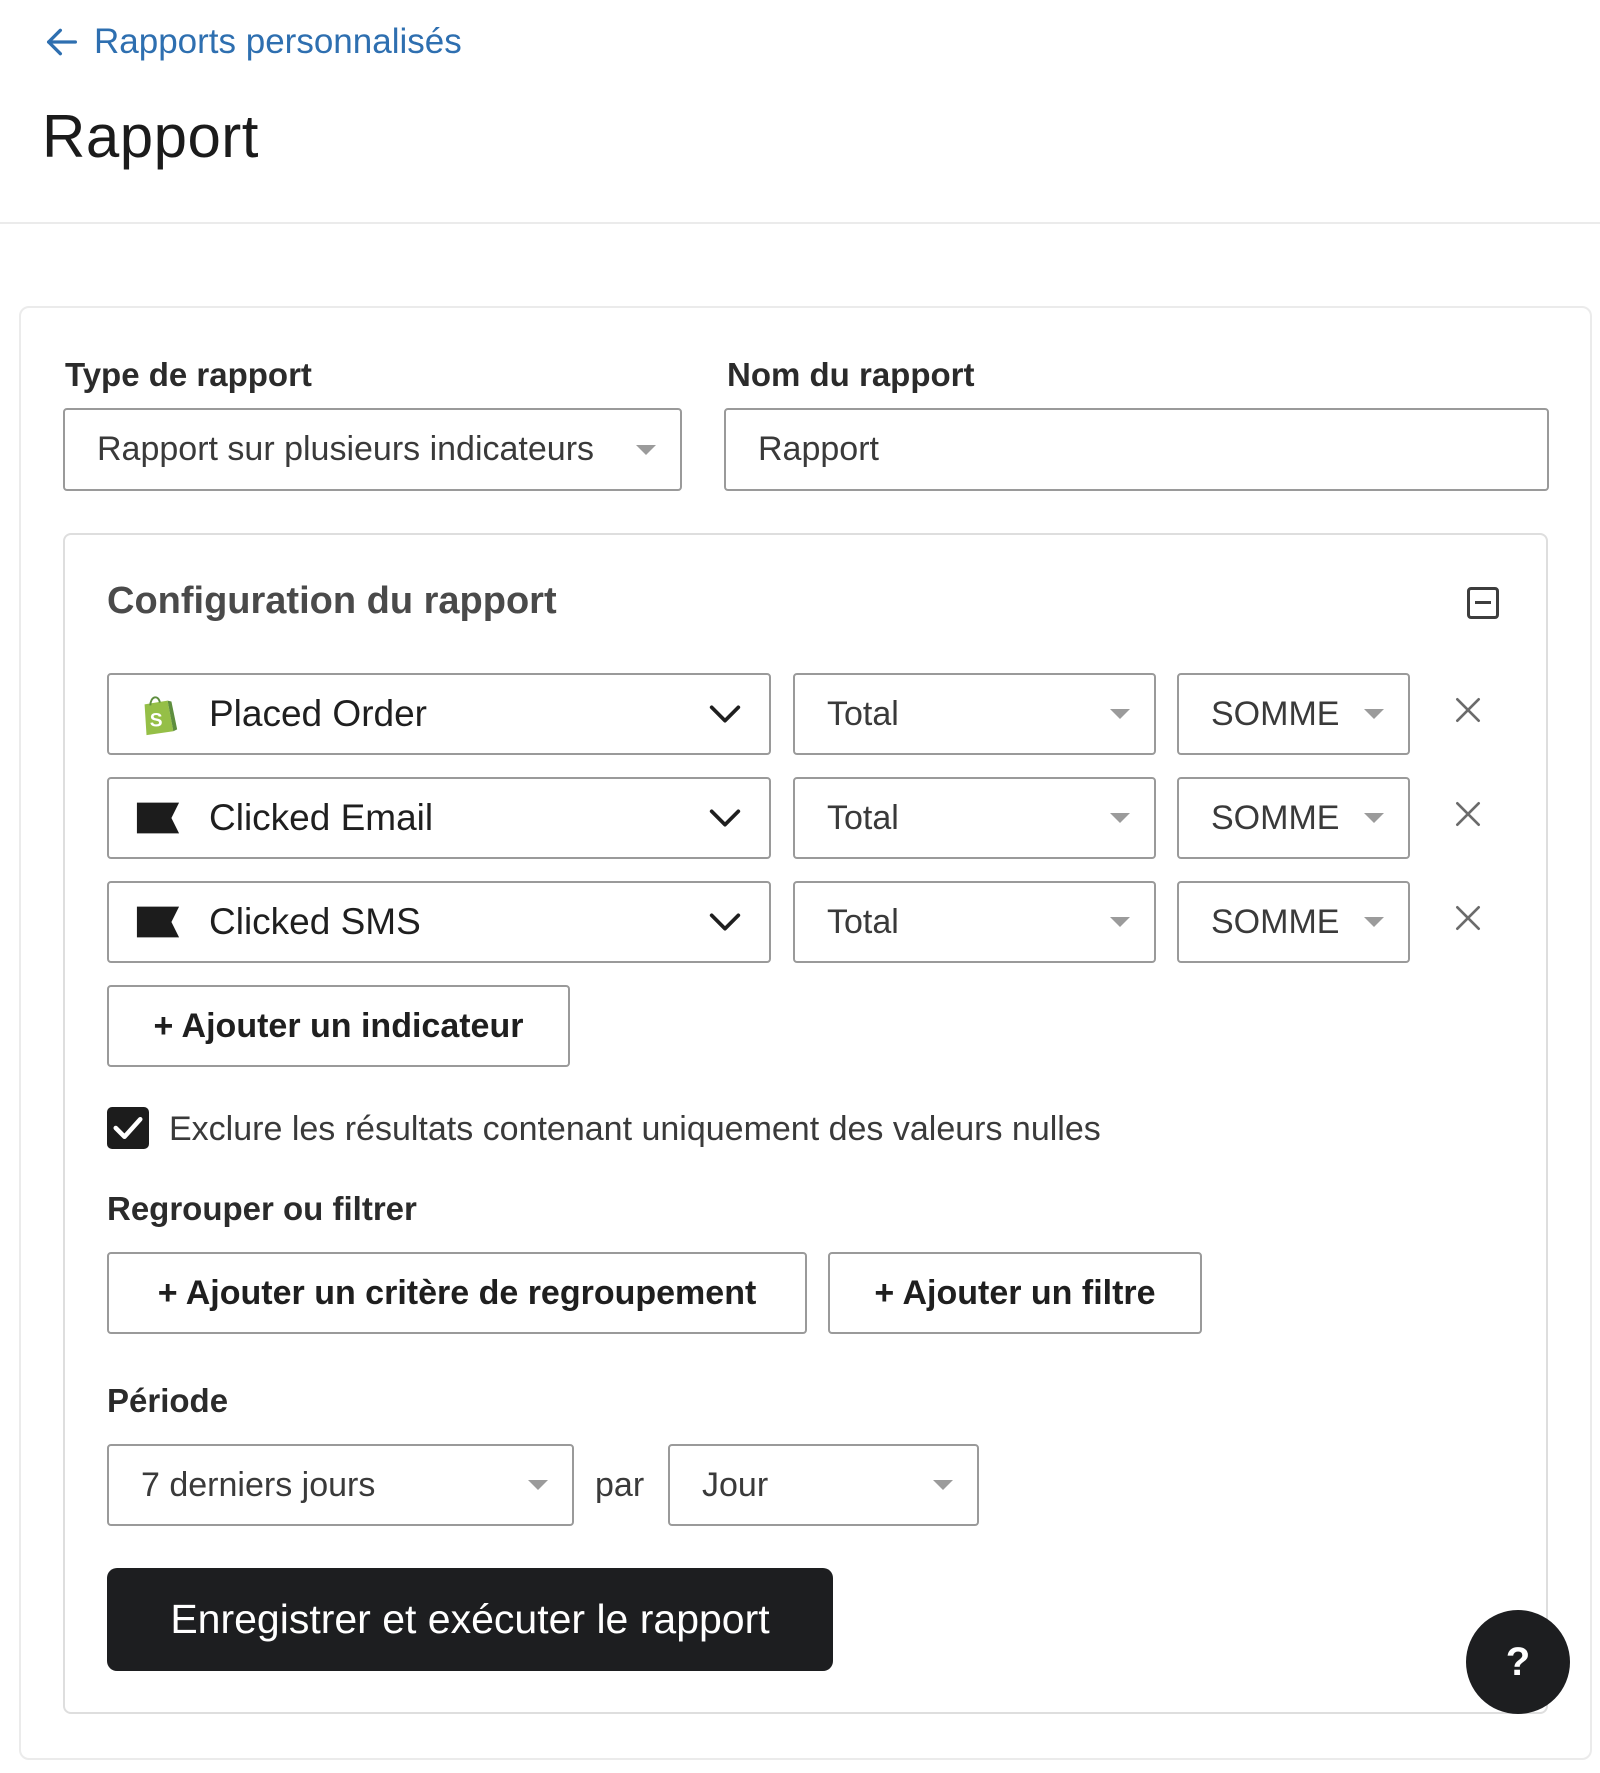  What do you see at coordinates (321, 817) in the screenshot?
I see `metric-label: Clicked Email` at bounding box center [321, 817].